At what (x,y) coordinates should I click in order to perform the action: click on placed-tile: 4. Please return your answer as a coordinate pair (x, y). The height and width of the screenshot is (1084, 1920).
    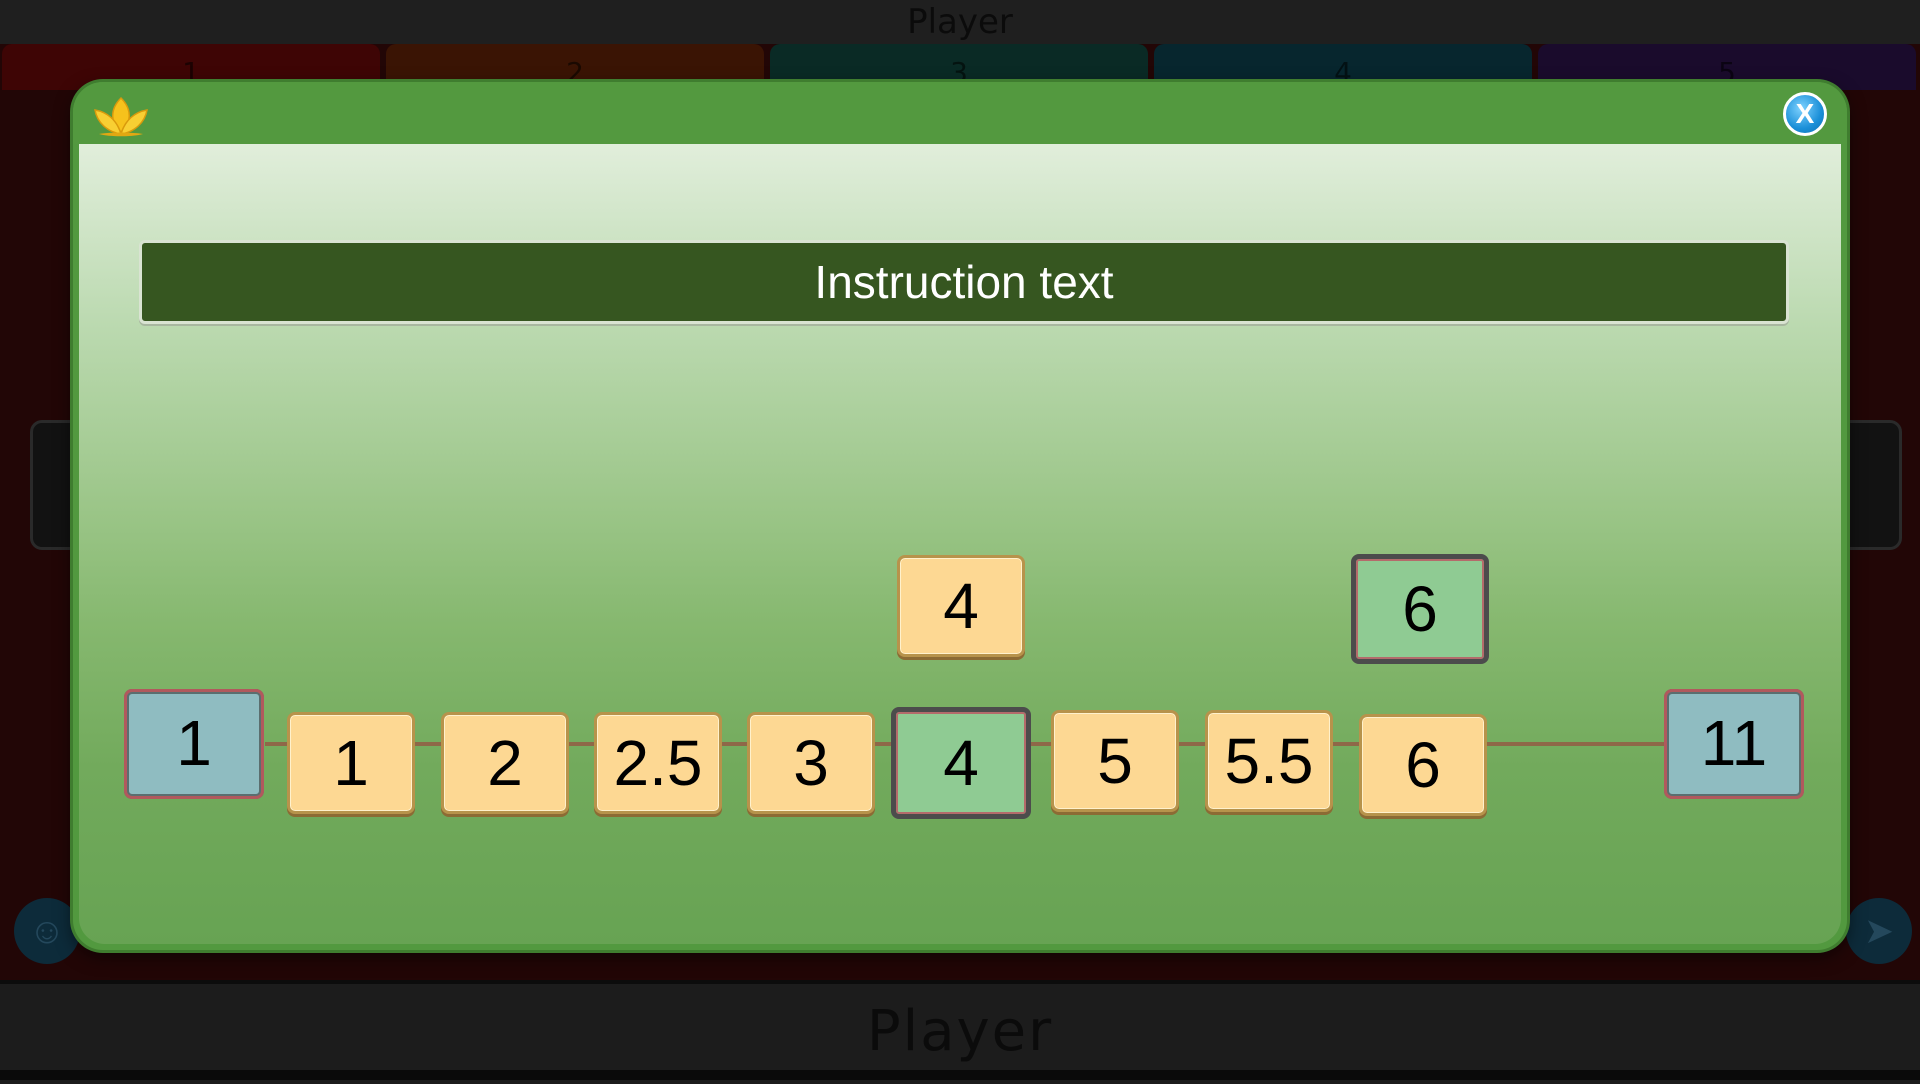
    Looking at the image, I should click on (961, 606).